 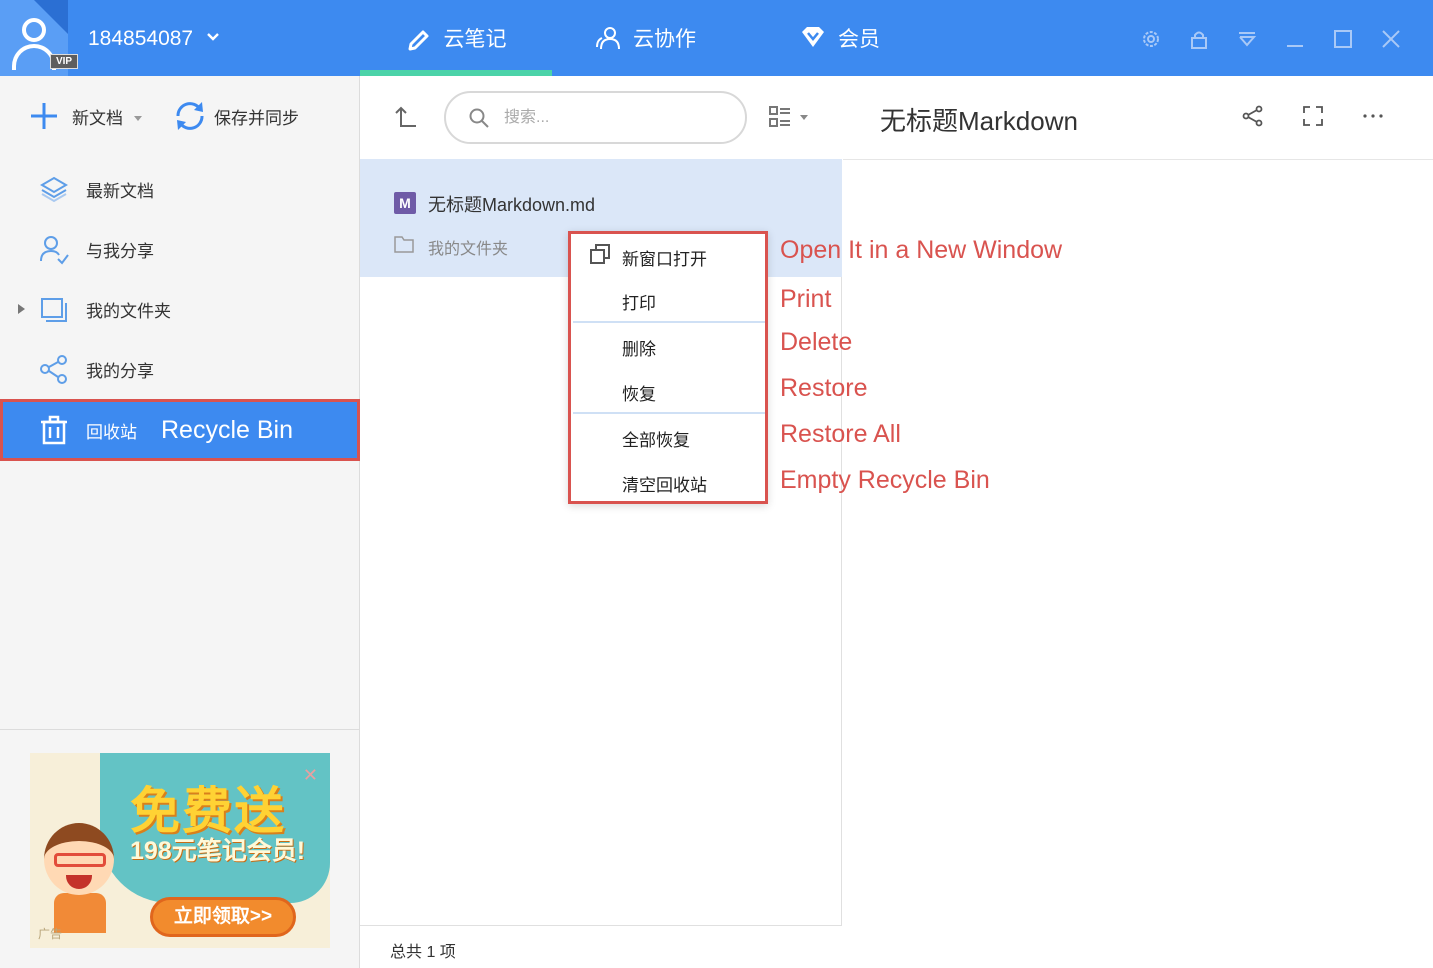 What do you see at coordinates (418, 40) in the screenshot?
I see `pencil-icon` at bounding box center [418, 40].